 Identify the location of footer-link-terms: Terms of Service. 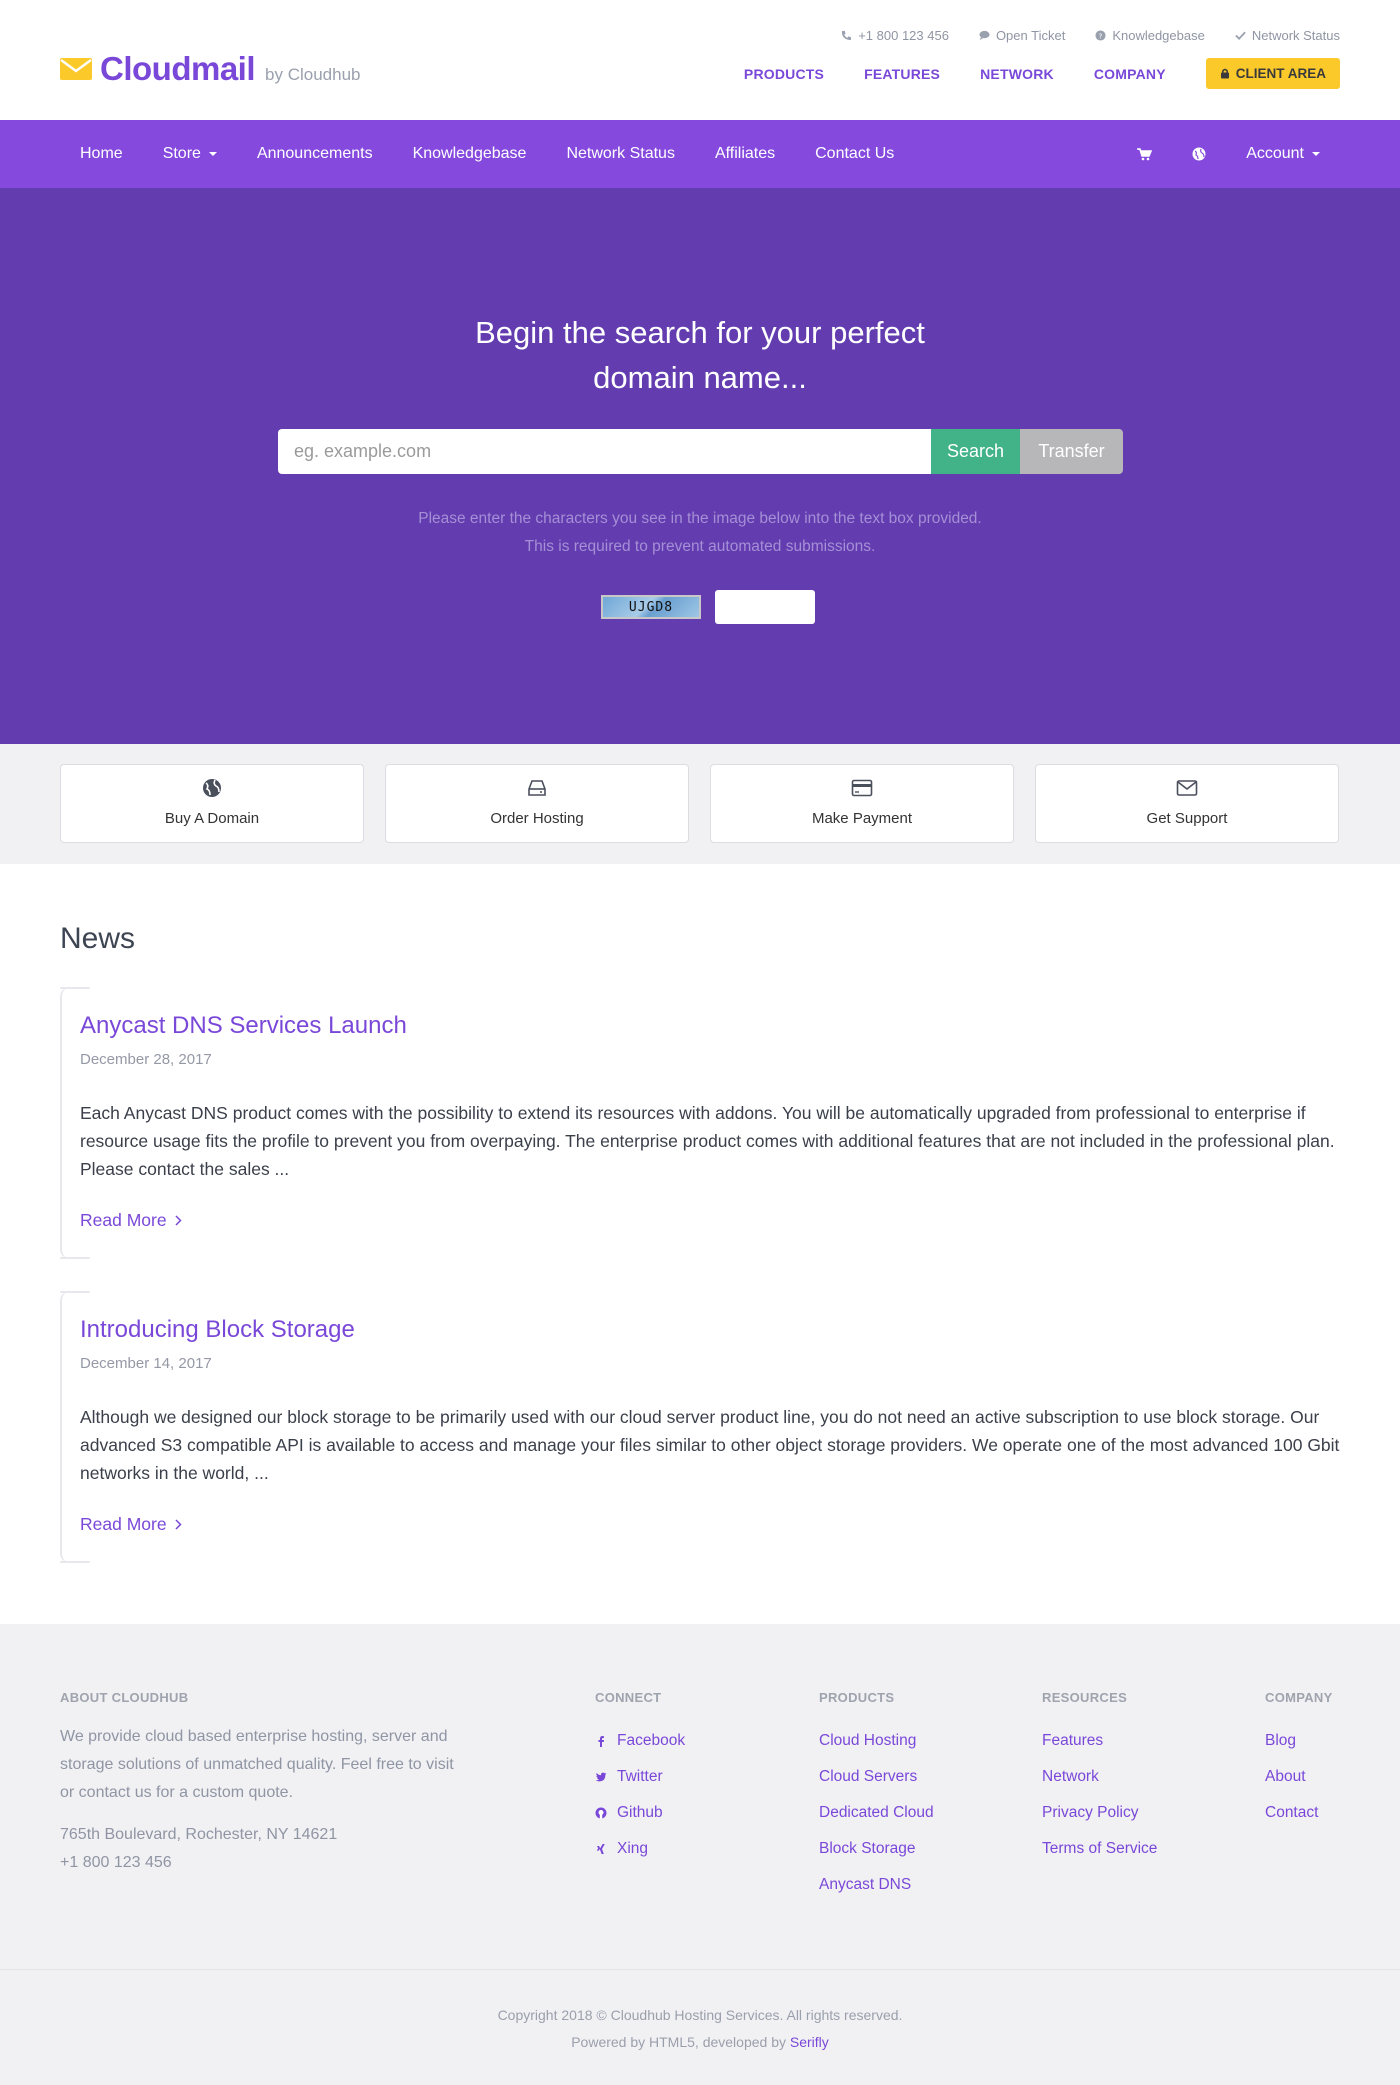
(1099, 1849).